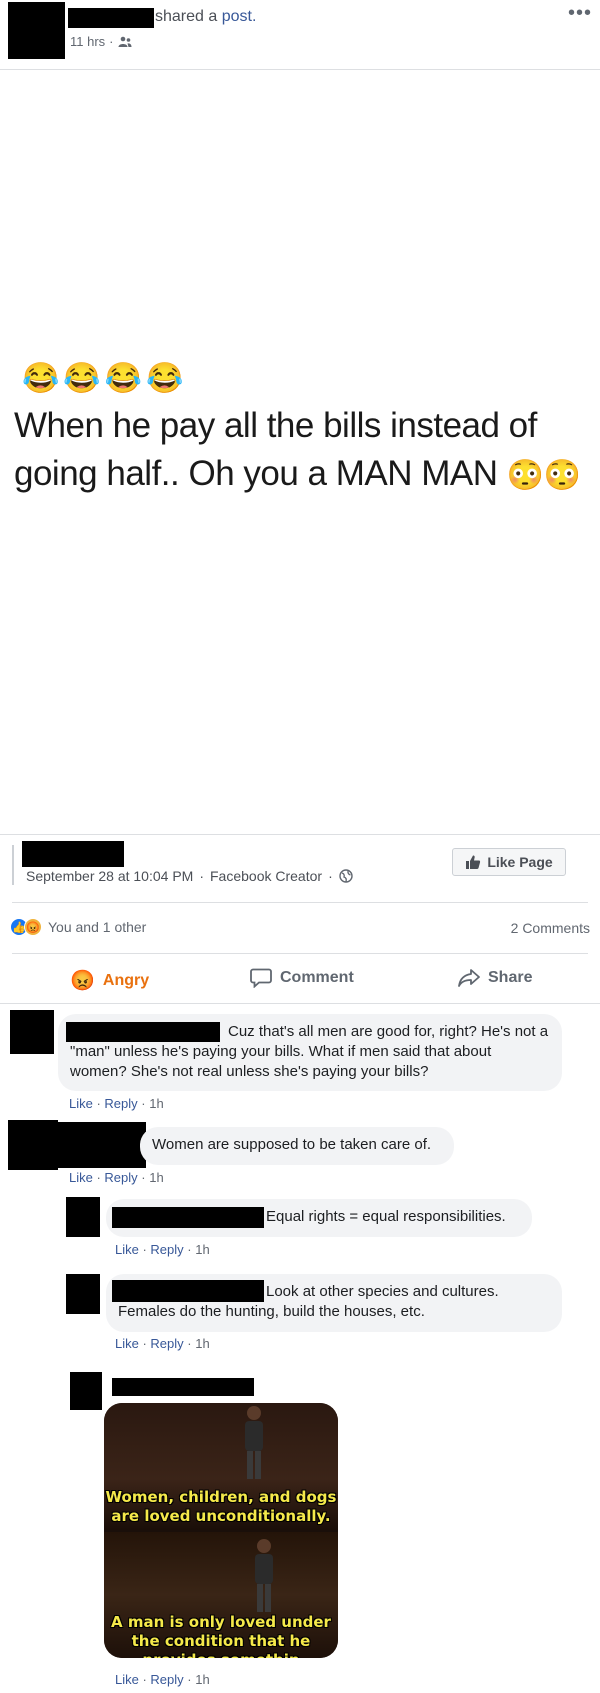 The width and height of the screenshot is (600, 1693). What do you see at coordinates (111, 18) in the screenshot?
I see `author-name-redacted` at bounding box center [111, 18].